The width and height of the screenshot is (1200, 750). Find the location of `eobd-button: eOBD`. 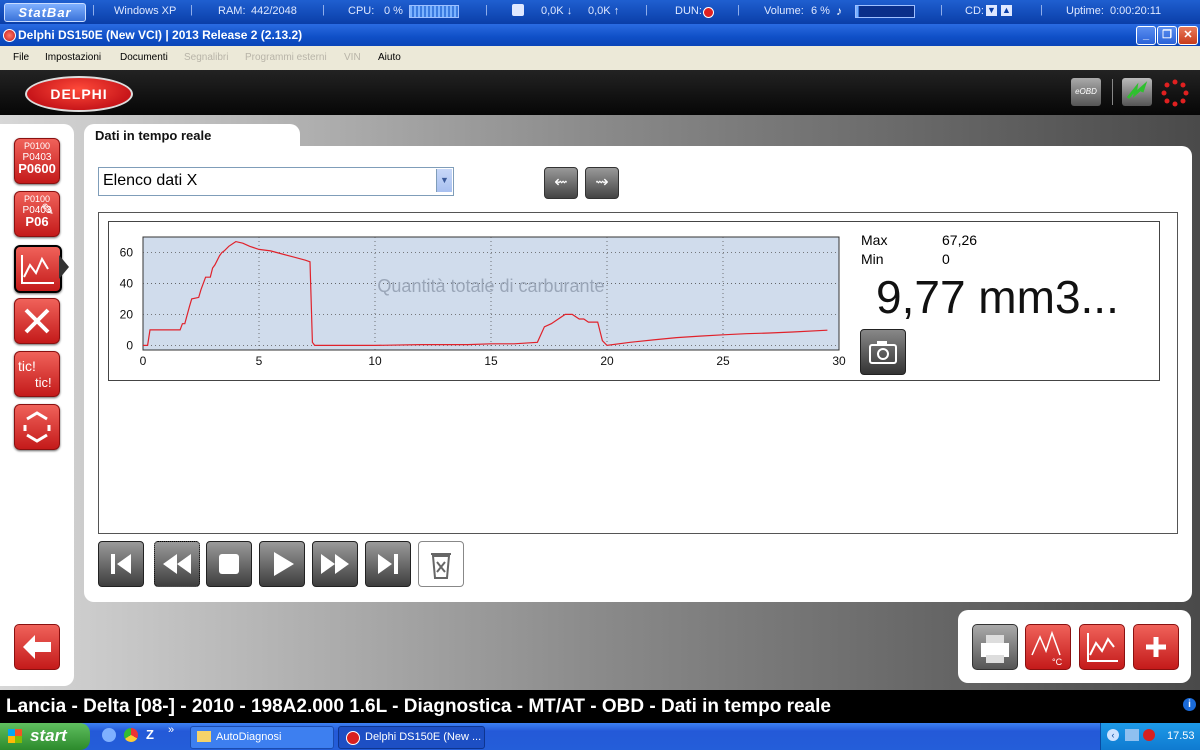

eobd-button: eOBD is located at coordinates (1086, 92).